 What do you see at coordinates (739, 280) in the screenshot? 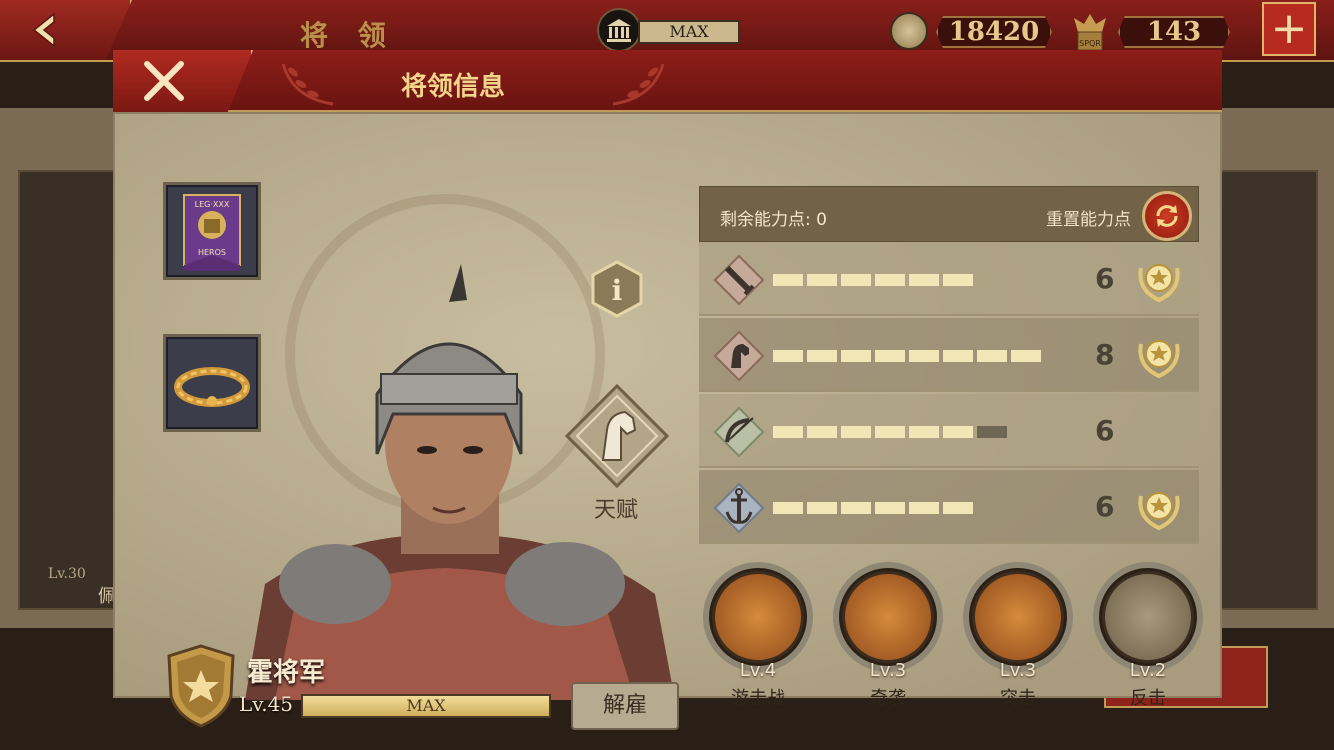
I see `sword-icon` at bounding box center [739, 280].